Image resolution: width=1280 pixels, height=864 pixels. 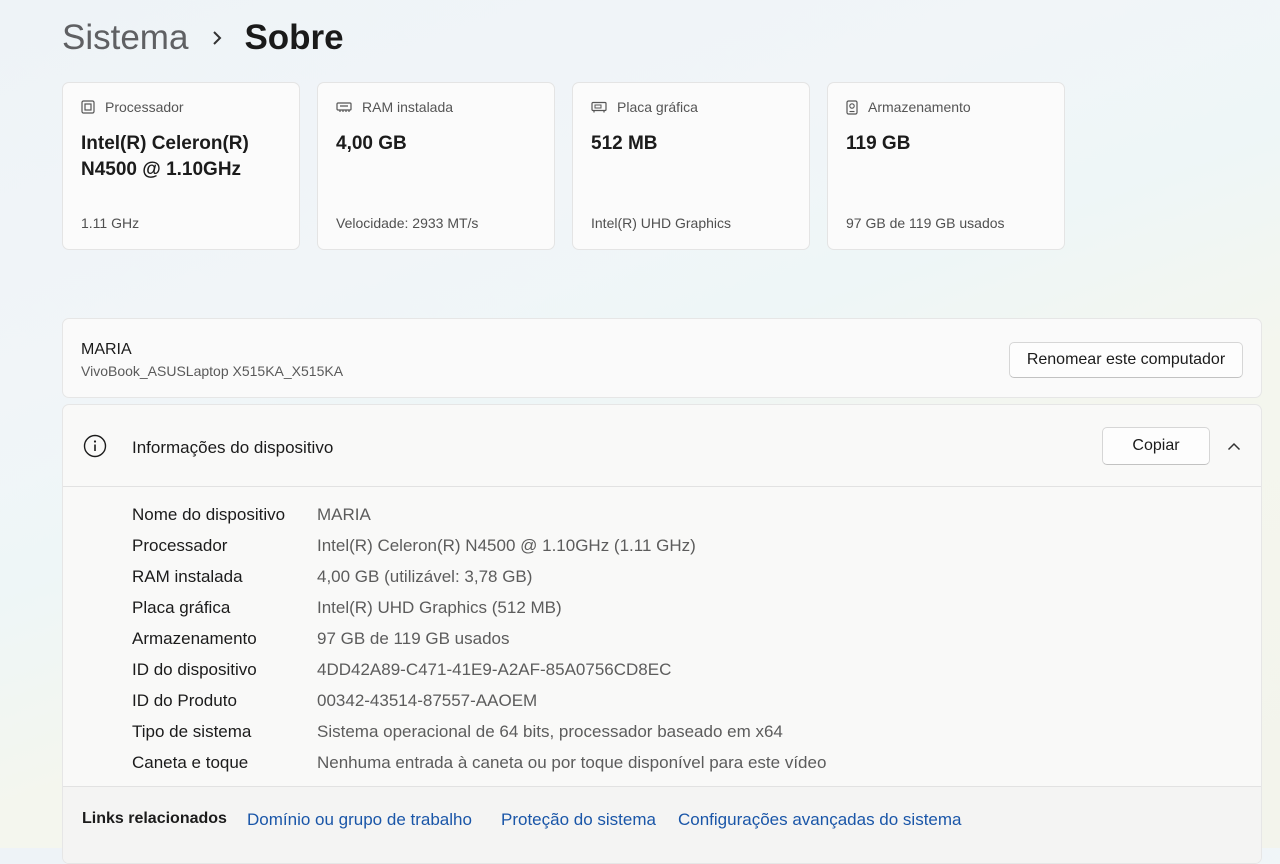 What do you see at coordinates (88, 107) in the screenshot?
I see `processor-icon` at bounding box center [88, 107].